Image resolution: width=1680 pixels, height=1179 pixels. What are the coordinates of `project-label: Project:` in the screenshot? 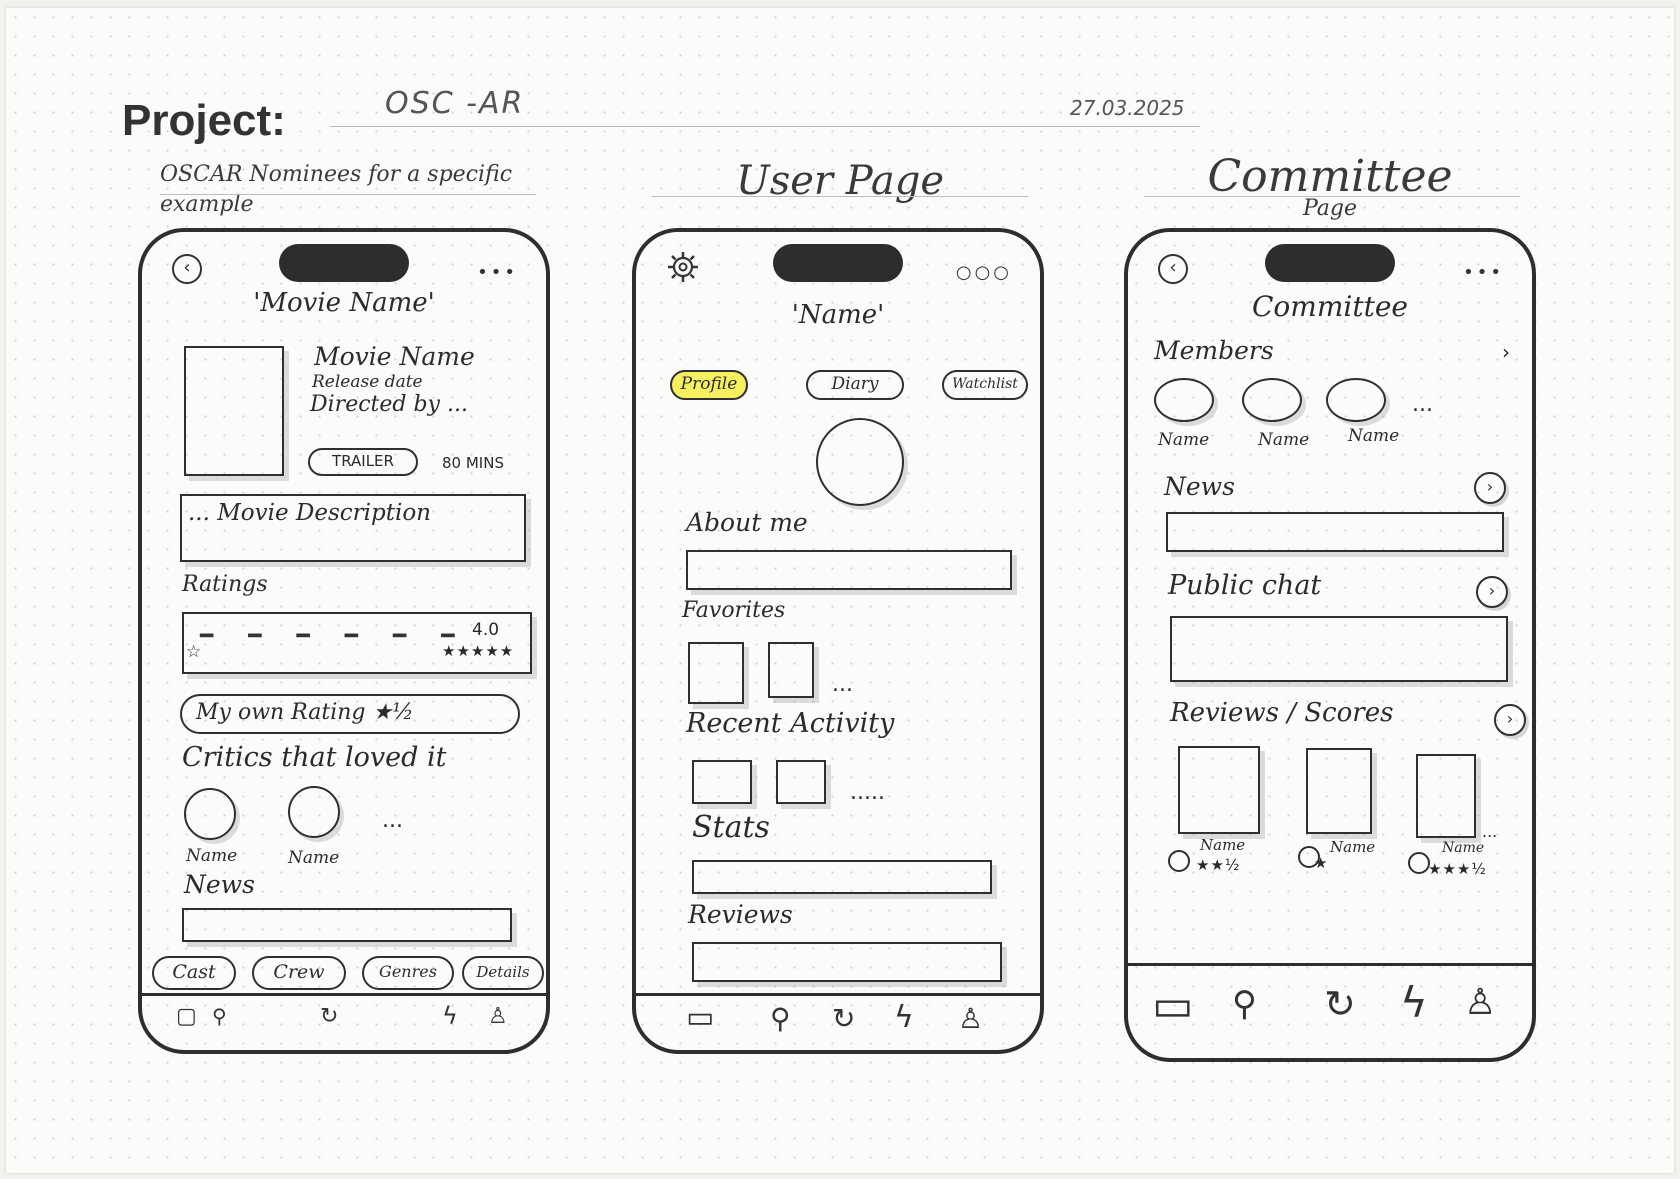 It's located at (204, 120).